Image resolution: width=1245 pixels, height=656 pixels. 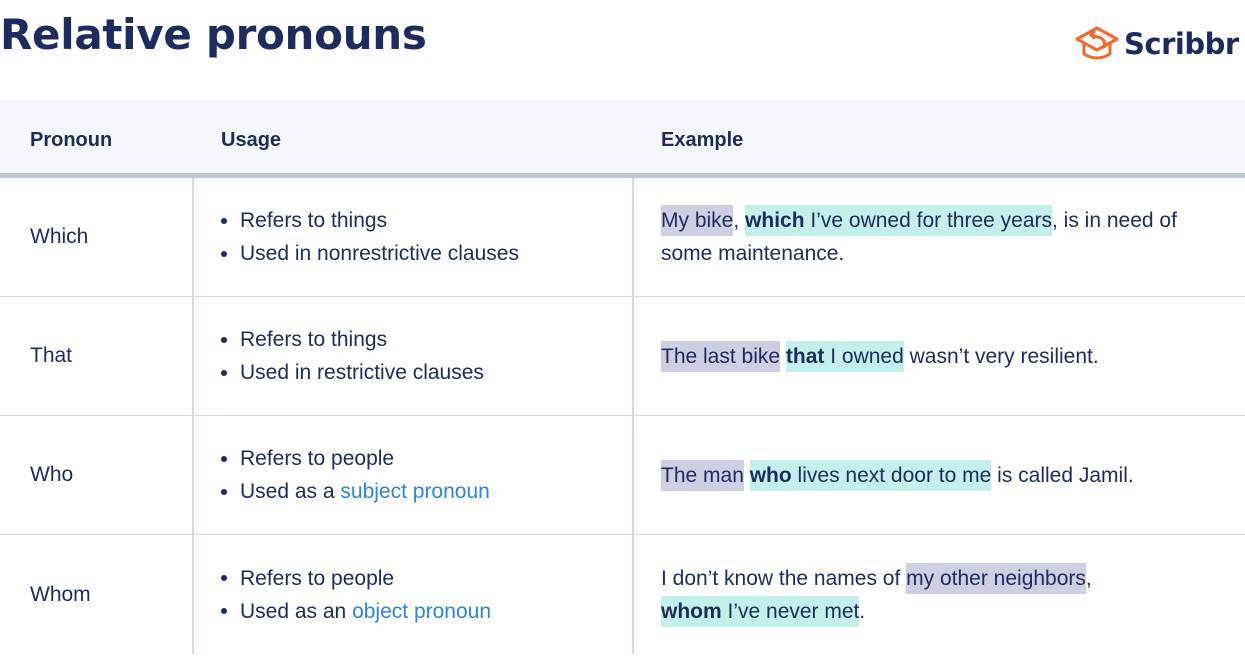 I want to click on antecedent-highlight: The man, so click(x=702, y=475).